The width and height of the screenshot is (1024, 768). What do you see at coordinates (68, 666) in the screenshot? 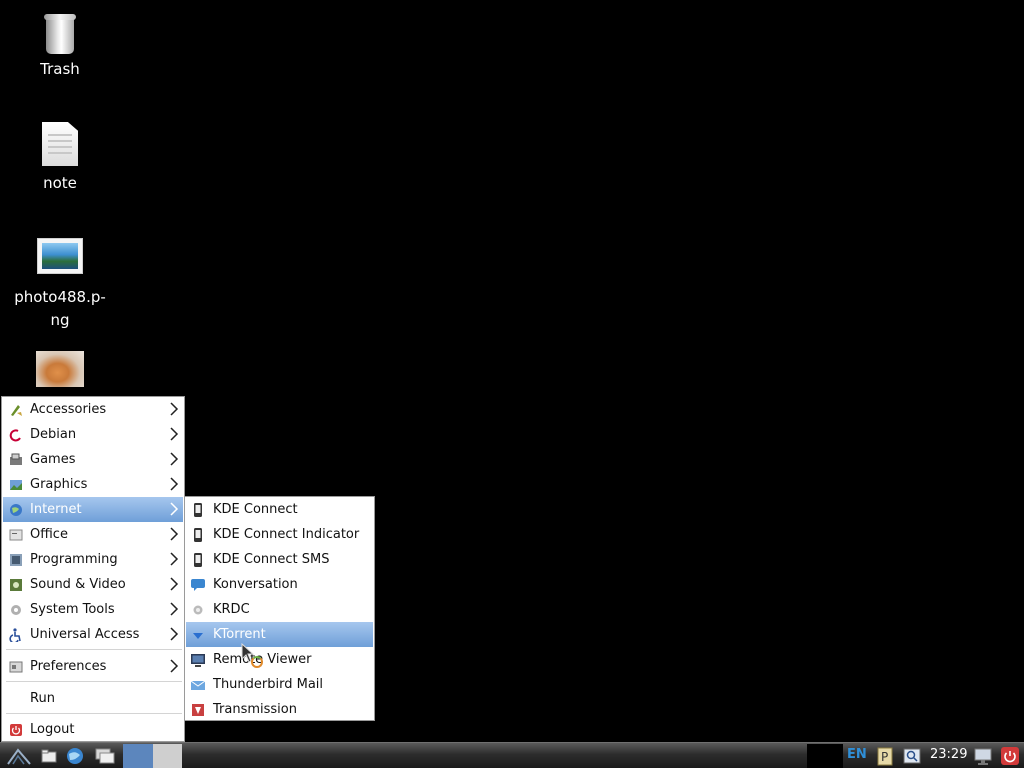
I see `menu-item-label: Preferences` at bounding box center [68, 666].